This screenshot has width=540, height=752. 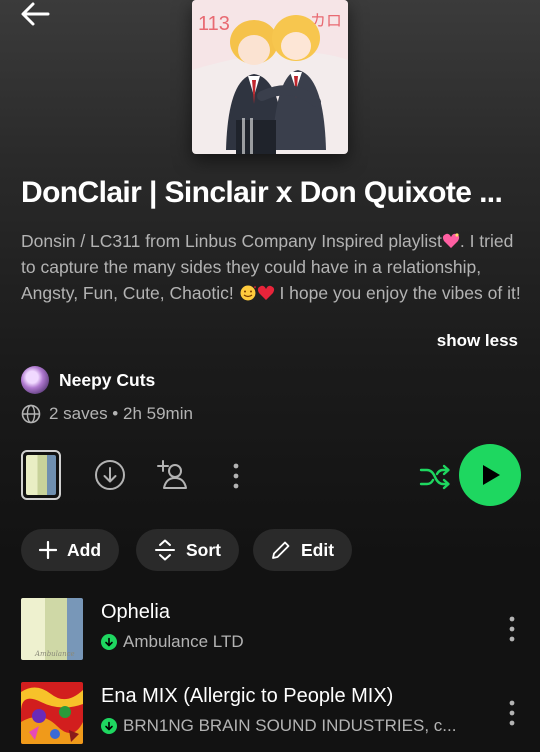 I want to click on track-title: Ophelia, so click(x=135, y=612).